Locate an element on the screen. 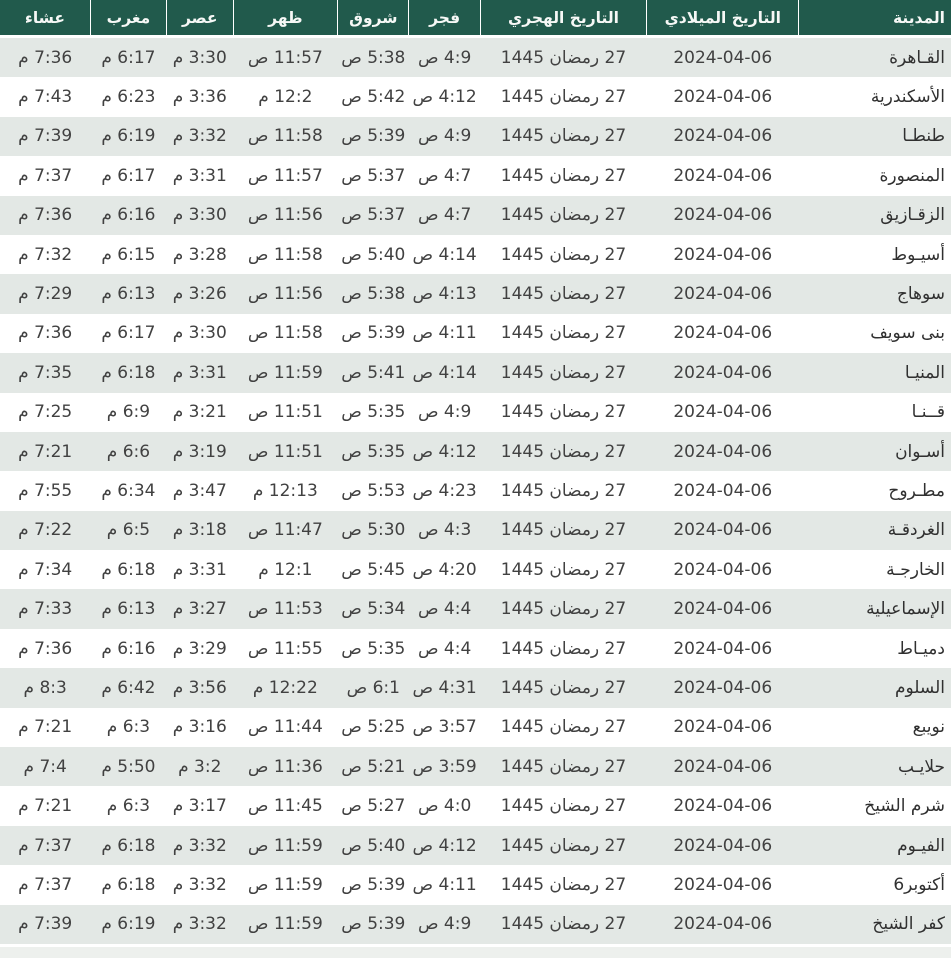 The height and width of the screenshot is (958, 951). col-header-sunrise: شروق is located at coordinates (373, 19).